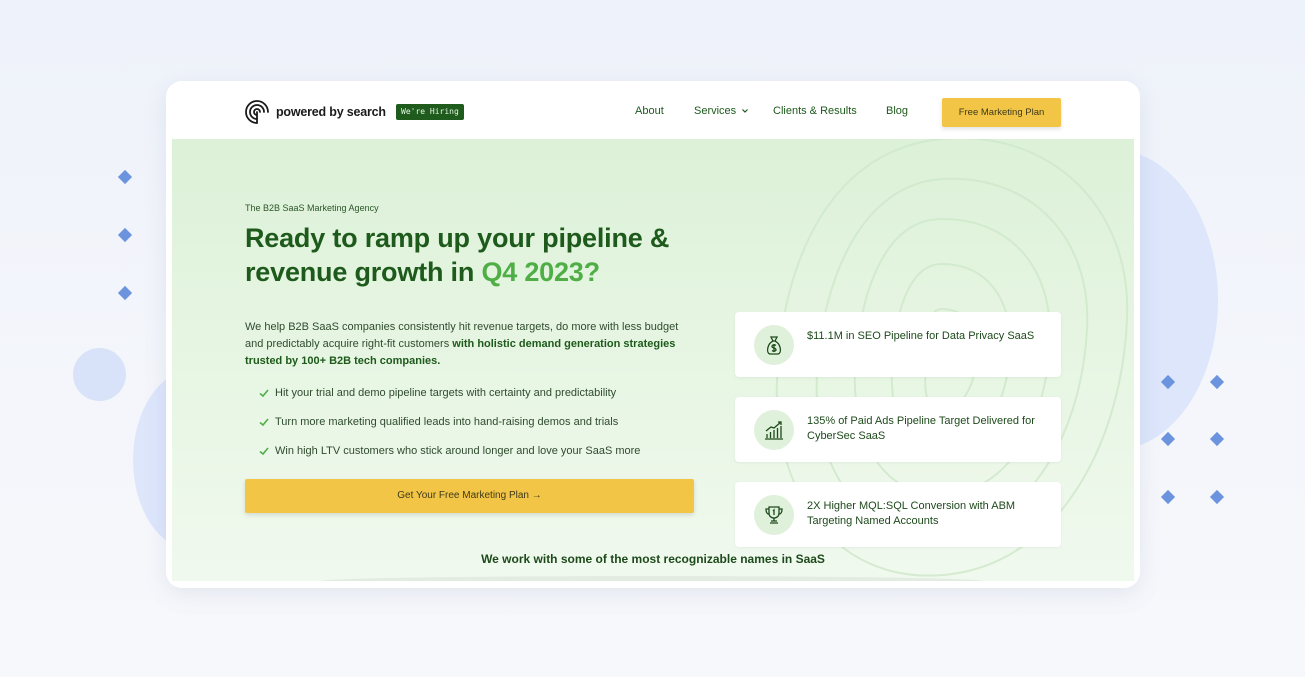  Describe the element at coordinates (469, 496) in the screenshot. I see `get-free-marketing-plan-button: Get Your Free Marketing Plan →` at that location.